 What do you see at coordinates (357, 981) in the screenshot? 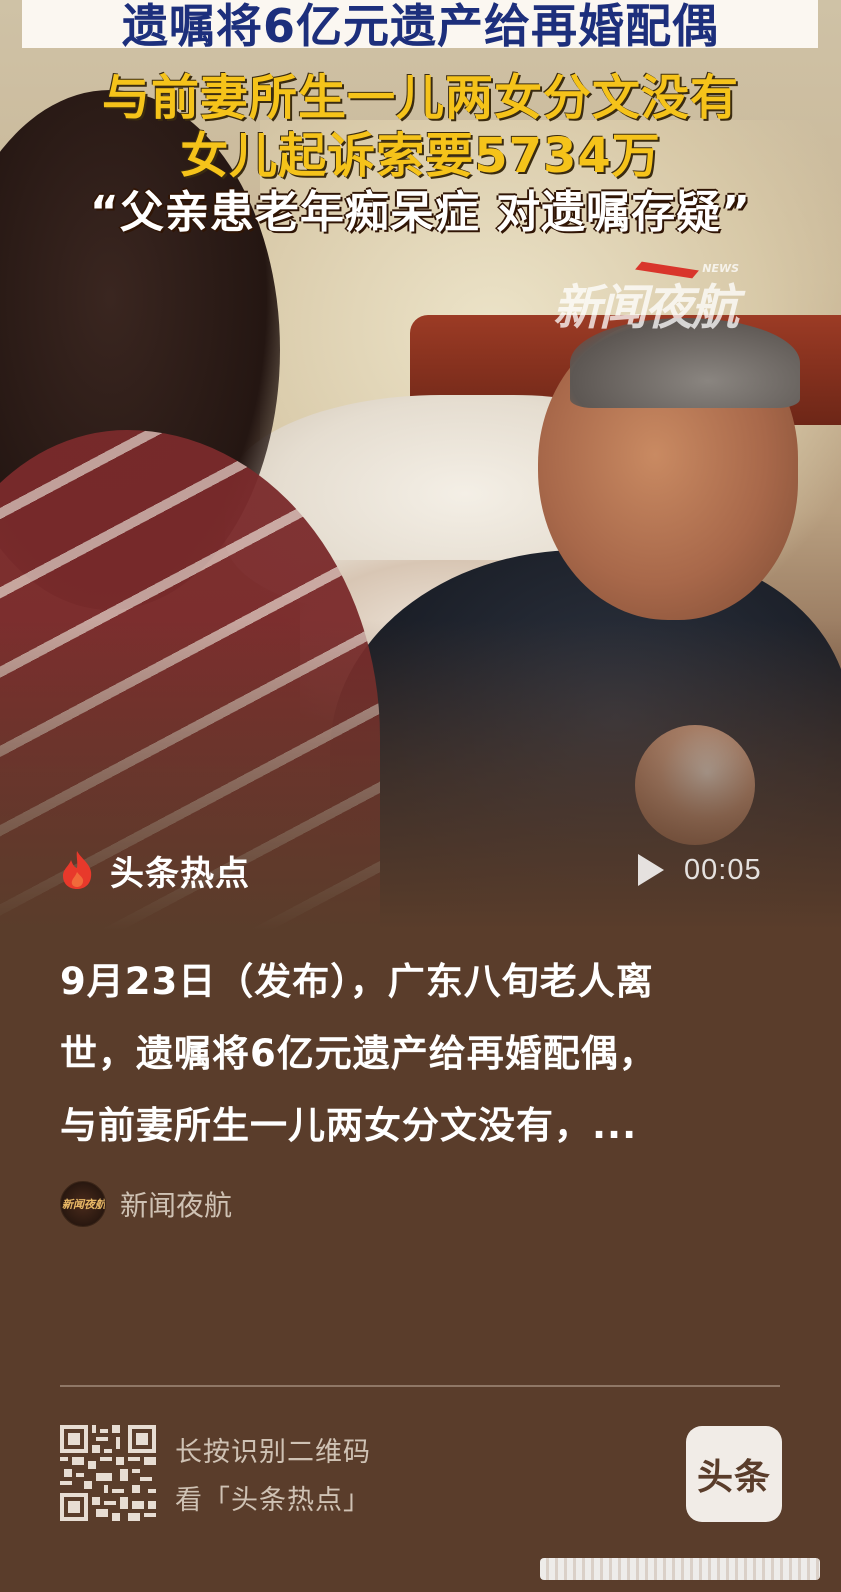
I see `description-line: 9月23日（发布），广东八旬老人离` at bounding box center [357, 981].